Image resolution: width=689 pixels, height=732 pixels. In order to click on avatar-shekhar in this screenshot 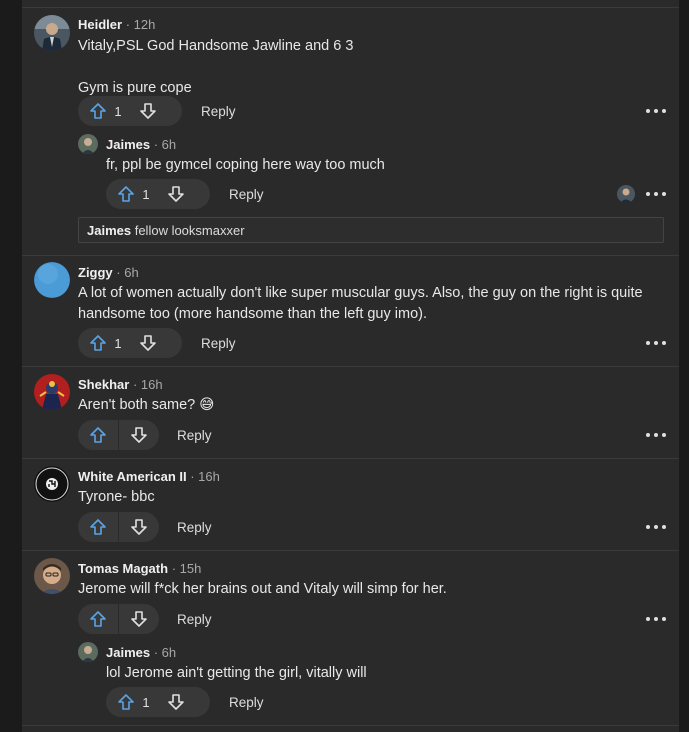, I will do `click(52, 392)`.